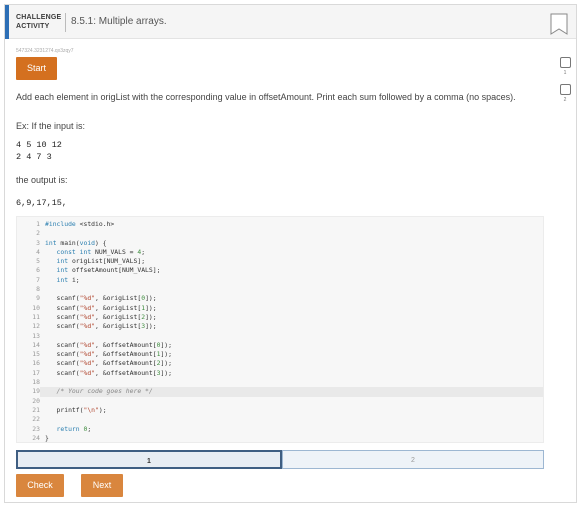 The image size is (583, 507). Describe the element at coordinates (36, 437) in the screenshot. I see `line-number: 24` at that location.